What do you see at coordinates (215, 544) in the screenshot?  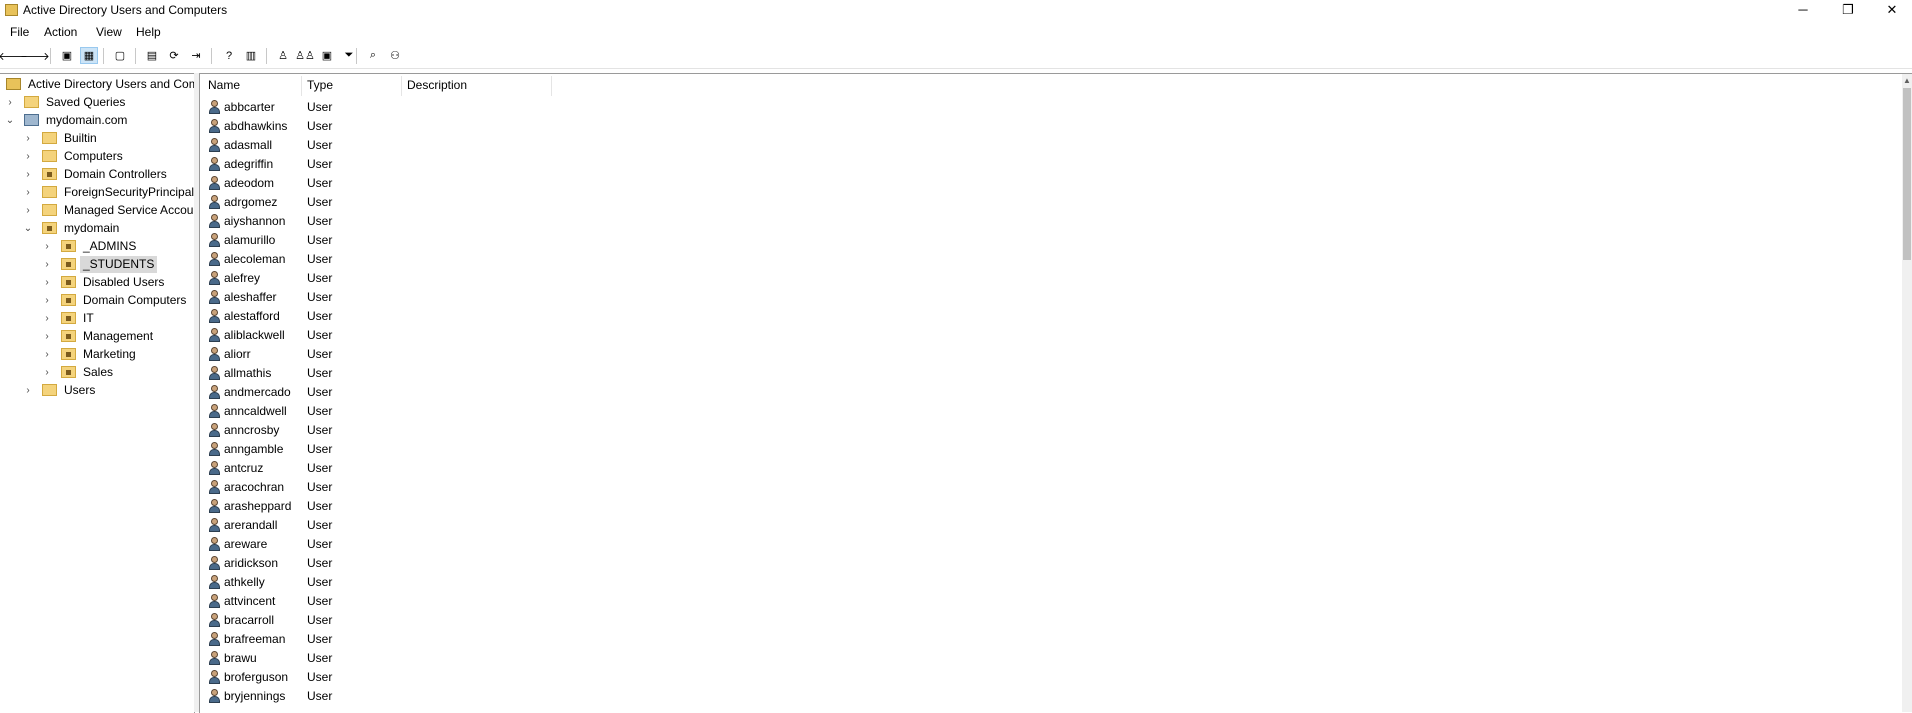 I see `user-icon` at bounding box center [215, 544].